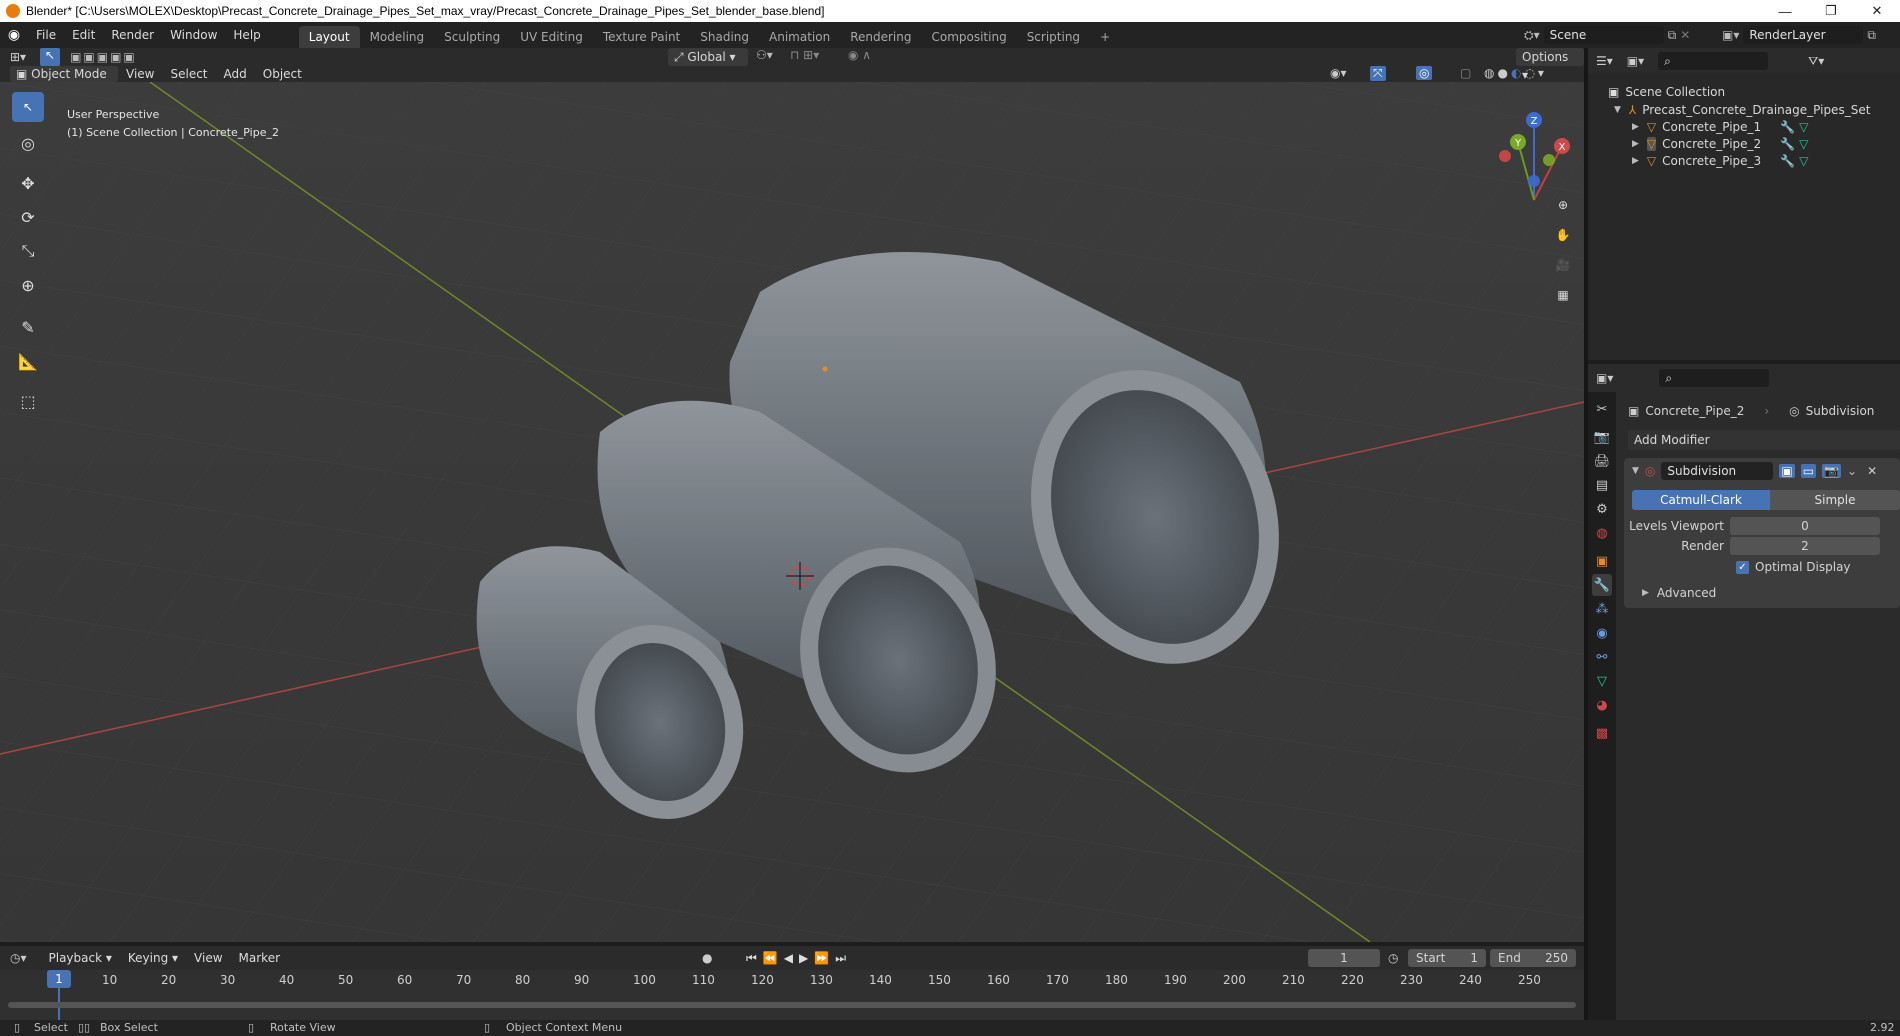  I want to click on timeline-editor-icon: ◷▾, so click(18, 958).